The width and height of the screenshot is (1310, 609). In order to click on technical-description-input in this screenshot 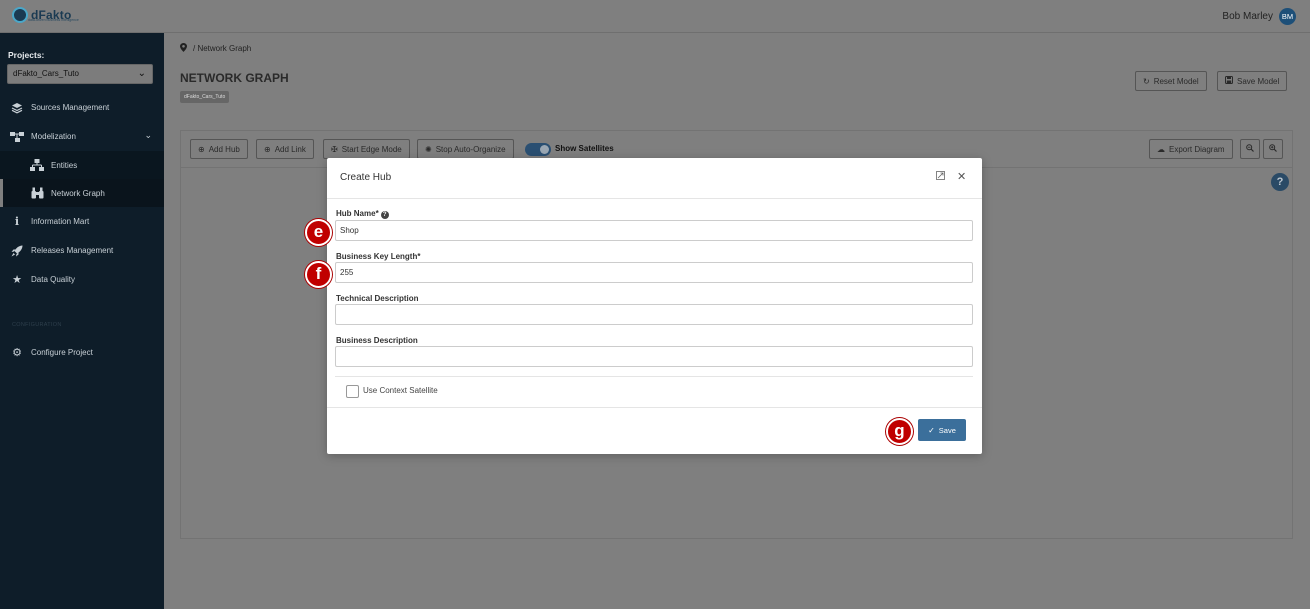, I will do `click(654, 314)`.